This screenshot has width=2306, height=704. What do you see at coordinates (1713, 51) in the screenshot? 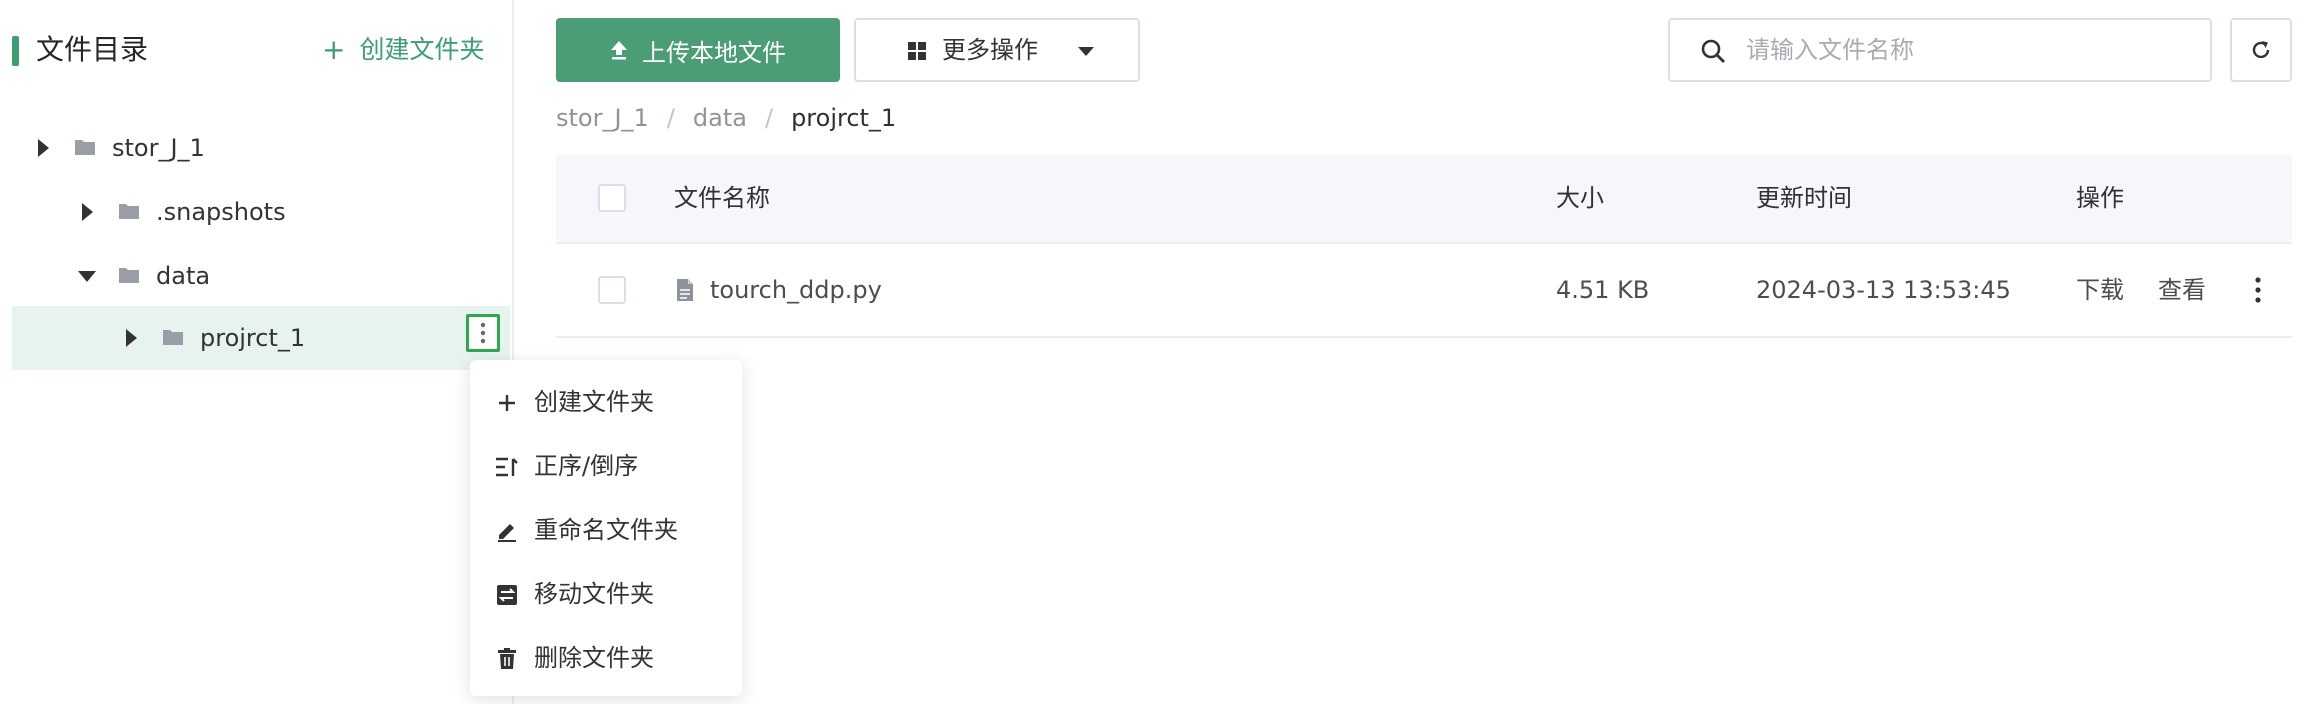
I see `search-icon` at bounding box center [1713, 51].